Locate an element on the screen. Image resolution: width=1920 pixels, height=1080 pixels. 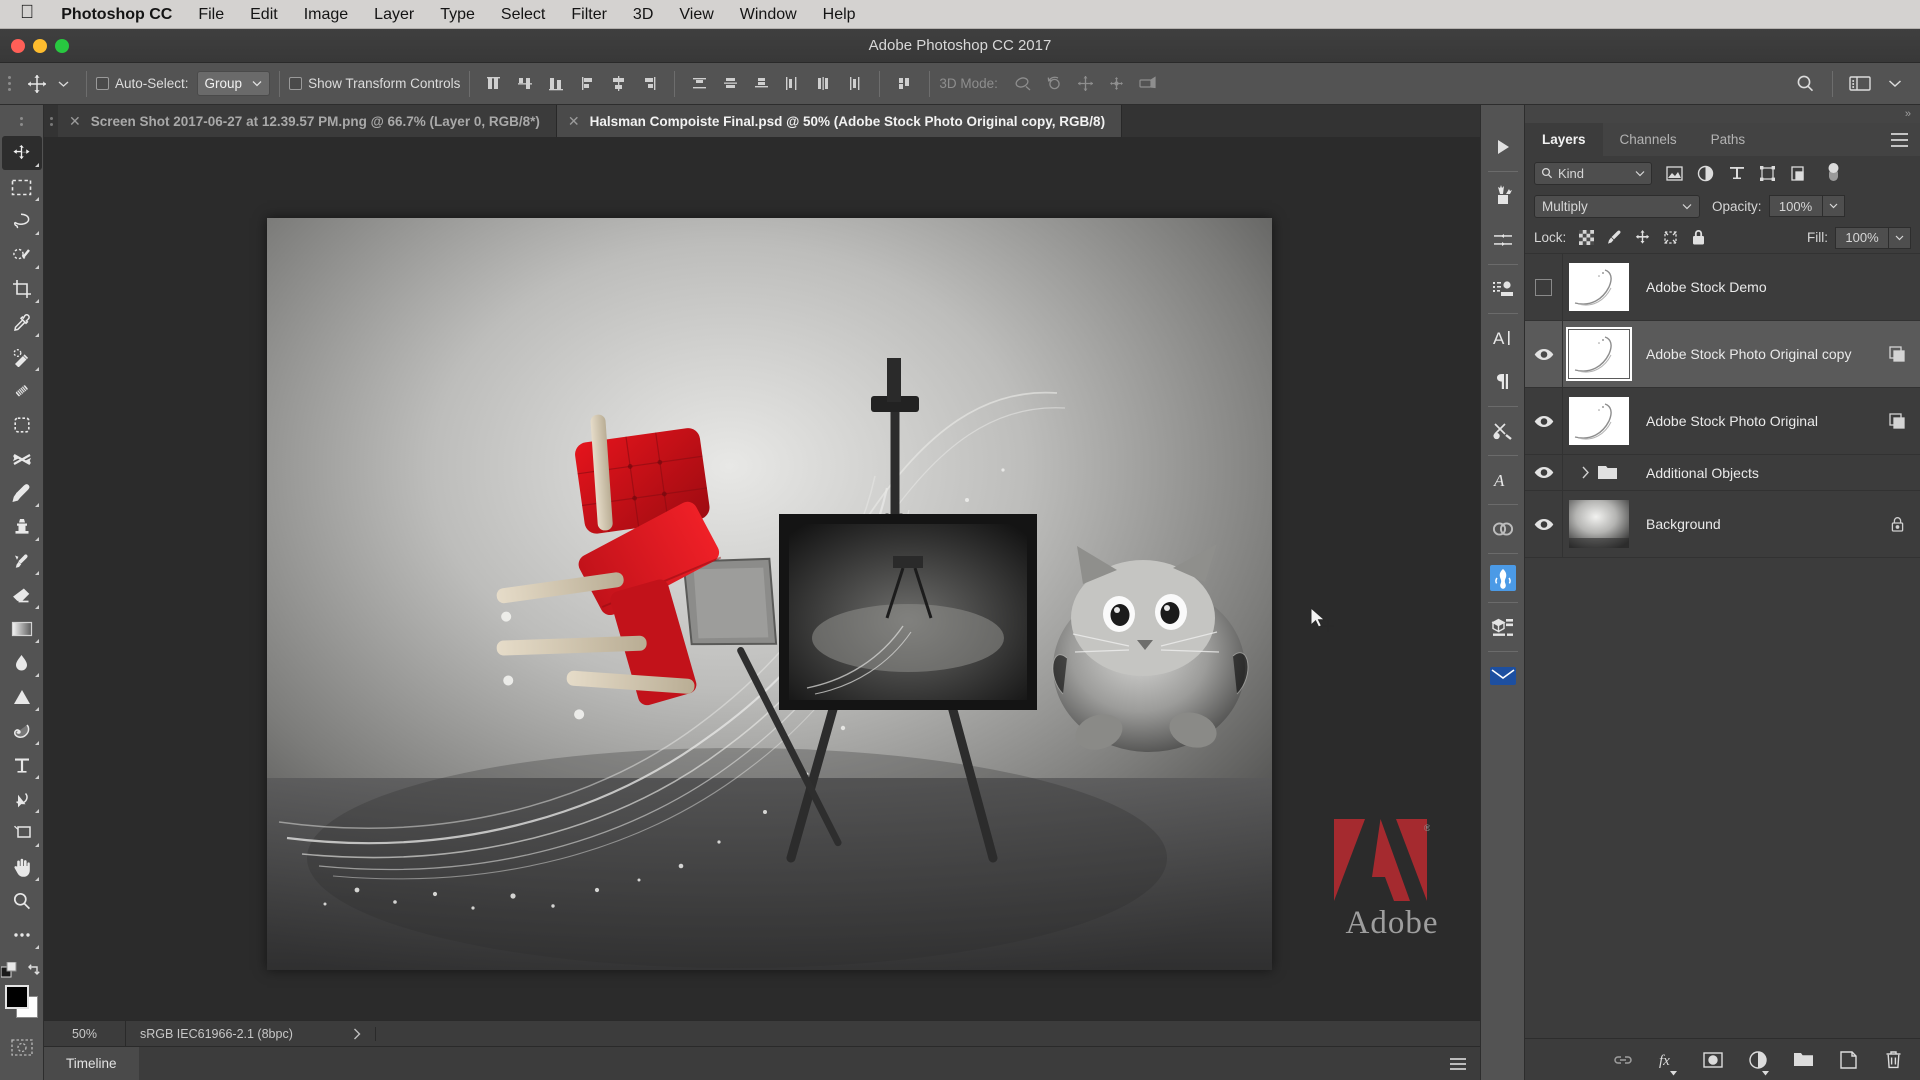
new-adjustment-layer-button is located at coordinates (1758, 1061).